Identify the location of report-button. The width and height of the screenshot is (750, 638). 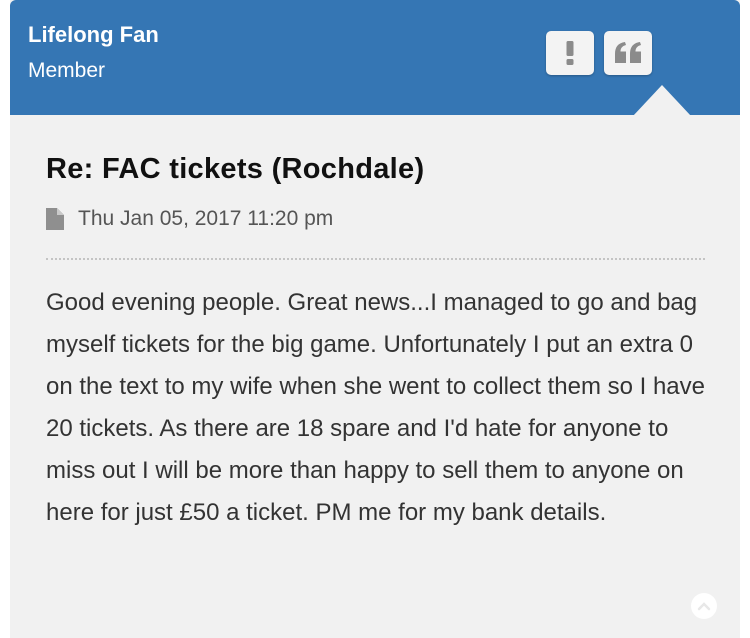
(570, 53).